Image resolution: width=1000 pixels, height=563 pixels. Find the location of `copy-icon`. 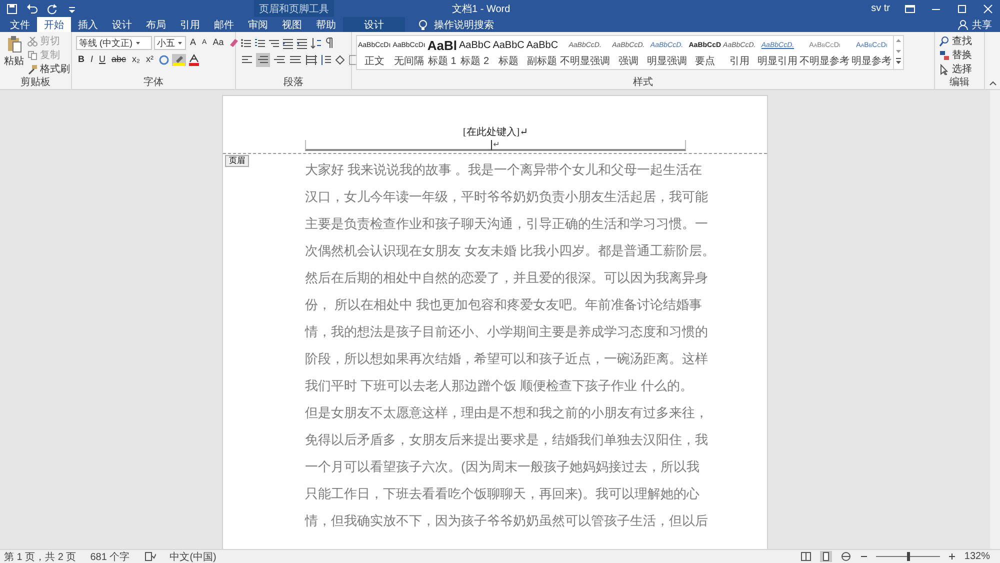

copy-icon is located at coordinates (32, 55).